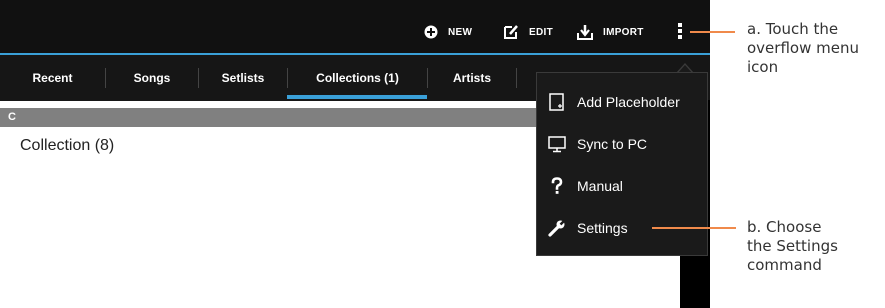  What do you see at coordinates (460, 32) in the screenshot?
I see `new-label: NEW` at bounding box center [460, 32].